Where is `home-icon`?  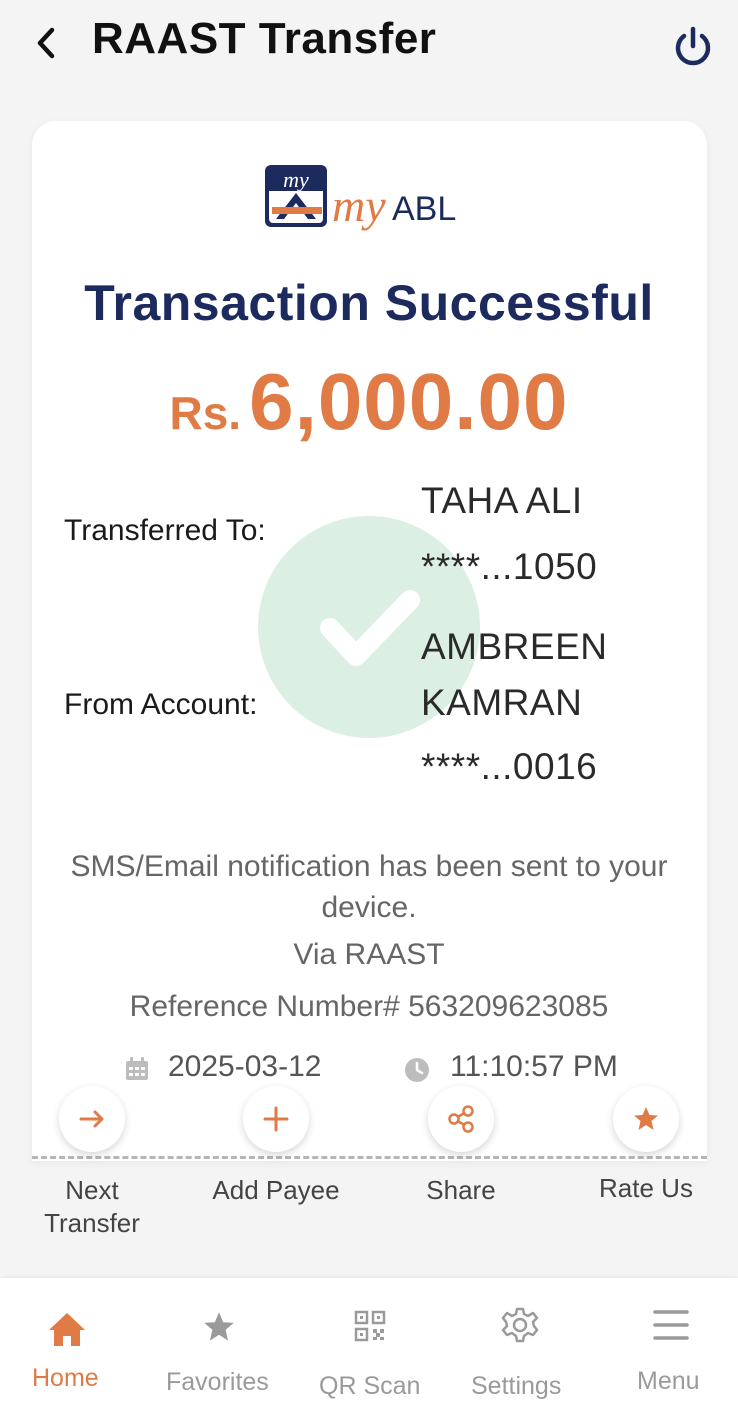
home-icon is located at coordinates (67, 1329).